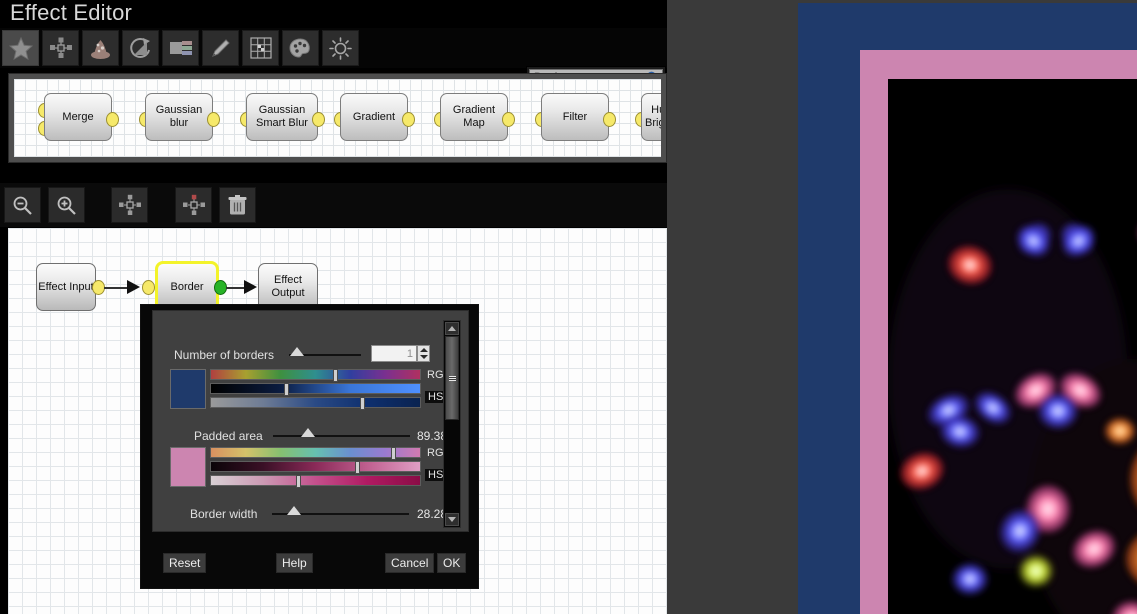  I want to click on checker-grid-icon, so click(260, 48).